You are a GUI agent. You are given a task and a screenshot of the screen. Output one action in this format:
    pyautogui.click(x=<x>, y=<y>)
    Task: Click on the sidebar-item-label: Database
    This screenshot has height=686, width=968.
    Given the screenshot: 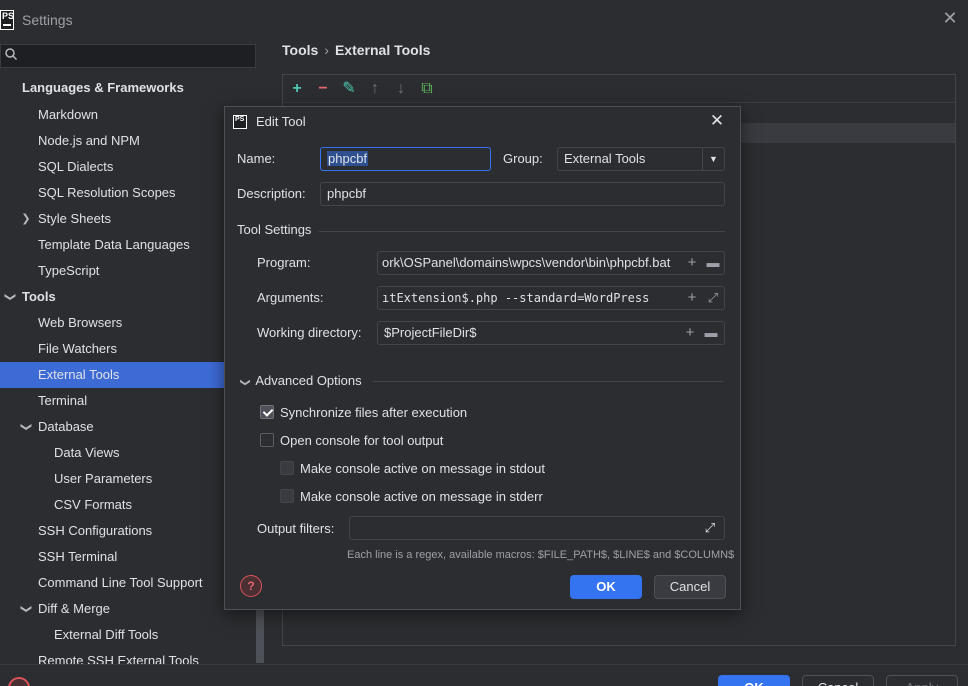 What is the action you would take?
    pyautogui.click(x=66, y=426)
    